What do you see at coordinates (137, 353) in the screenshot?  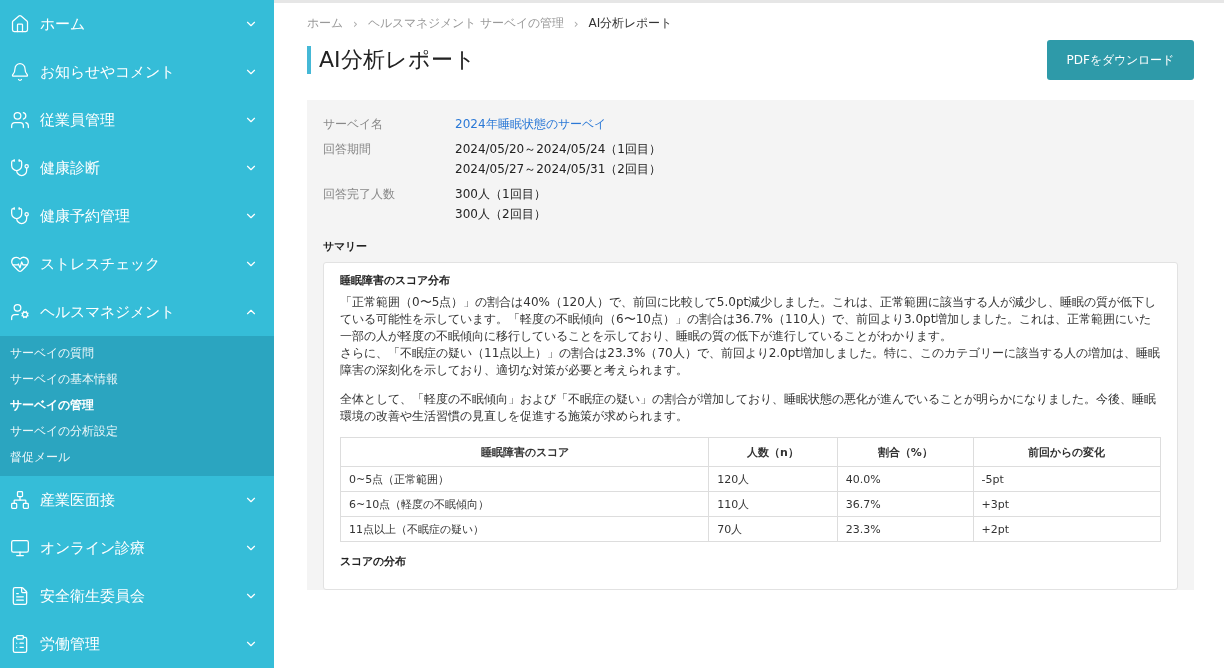 I see `submenu-item: サーベイの質問` at bounding box center [137, 353].